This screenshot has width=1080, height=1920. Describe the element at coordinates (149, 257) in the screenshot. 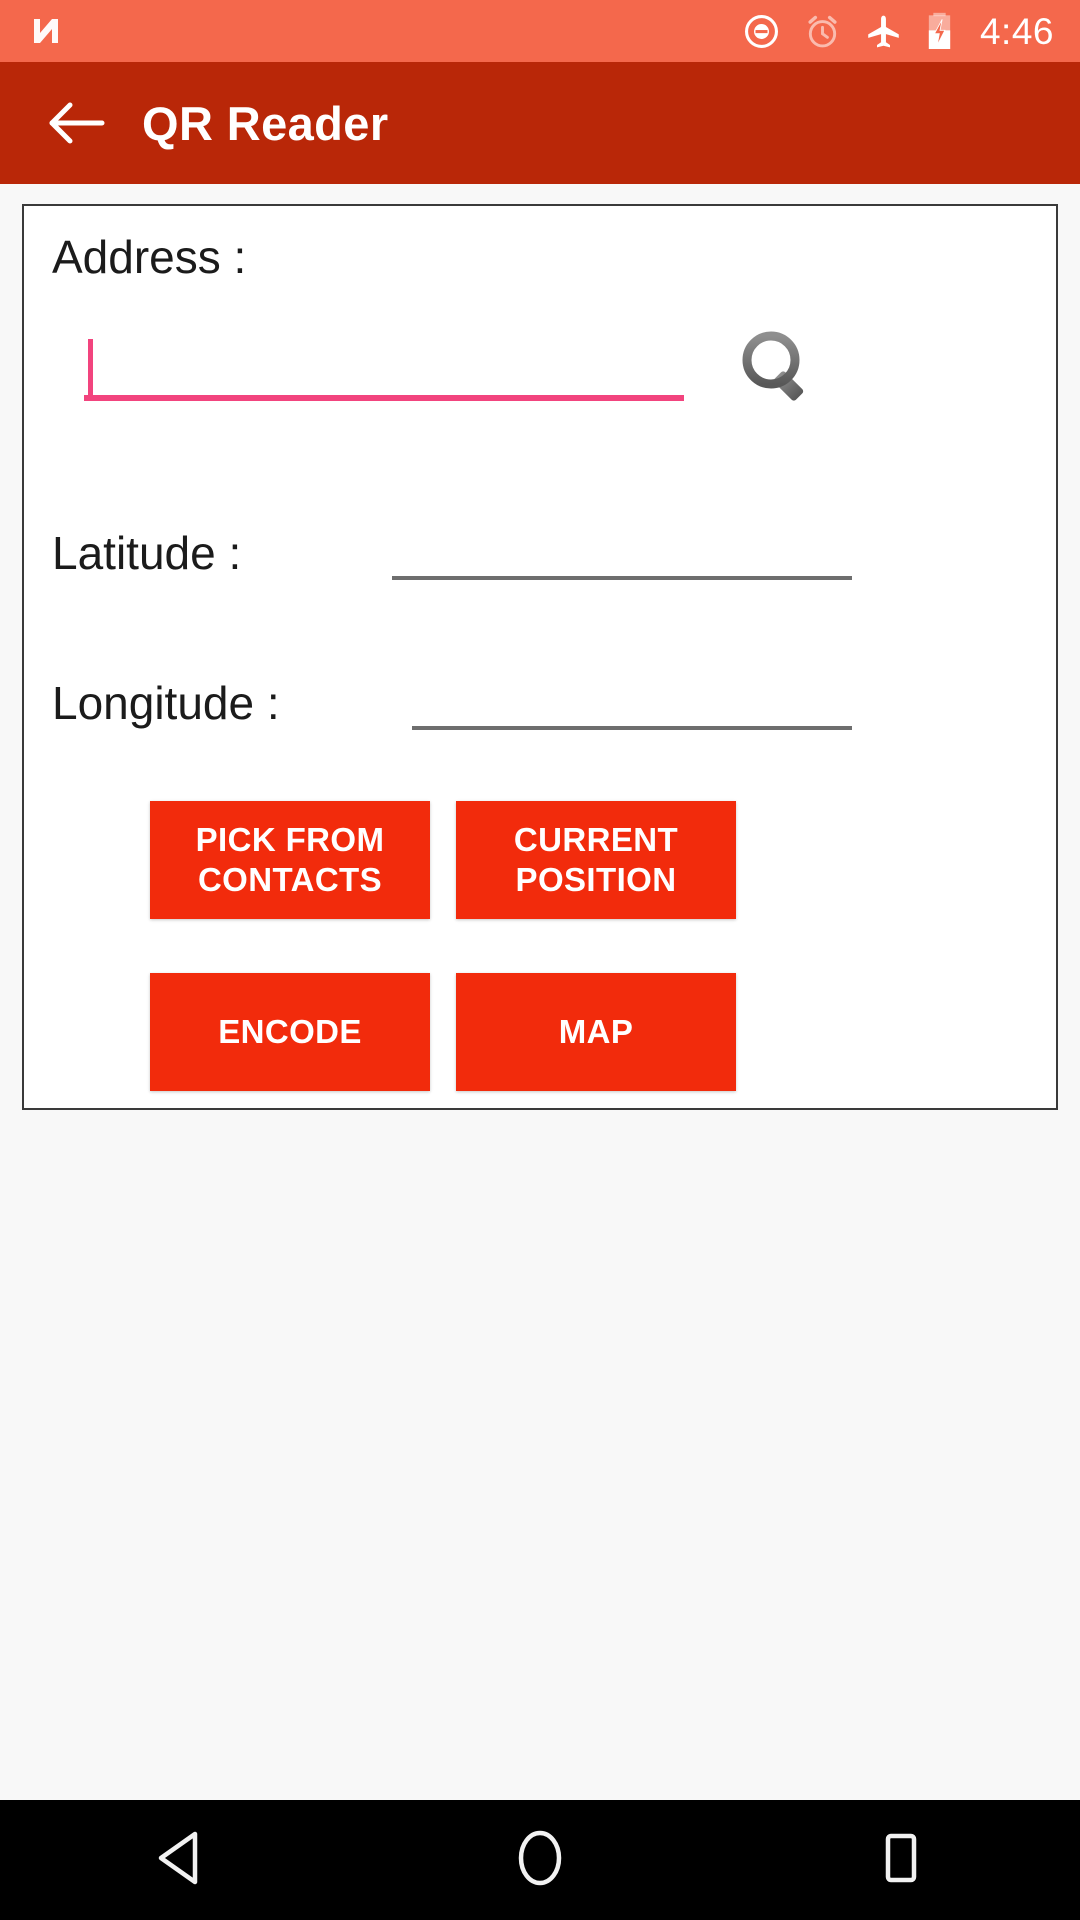

I see `address-label: Address :` at that location.